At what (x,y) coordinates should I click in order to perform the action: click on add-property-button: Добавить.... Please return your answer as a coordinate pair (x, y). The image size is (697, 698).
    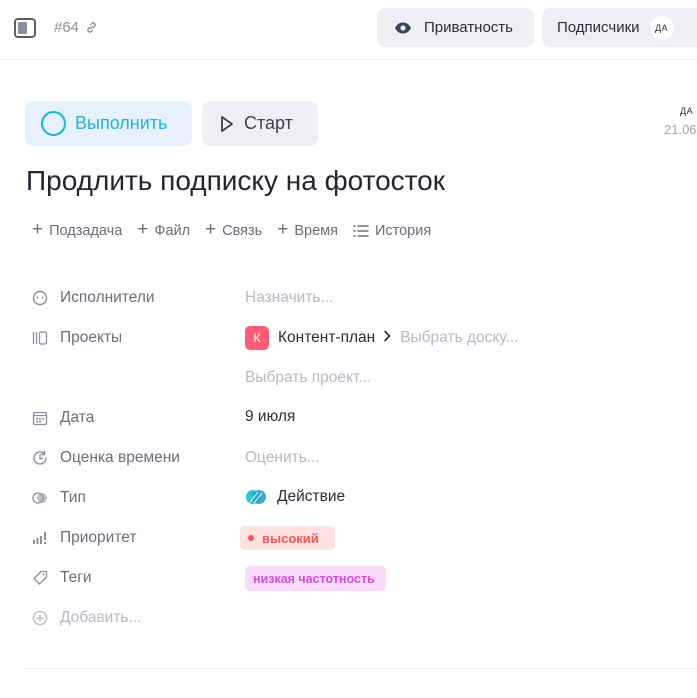
    Looking at the image, I should click on (86, 618).